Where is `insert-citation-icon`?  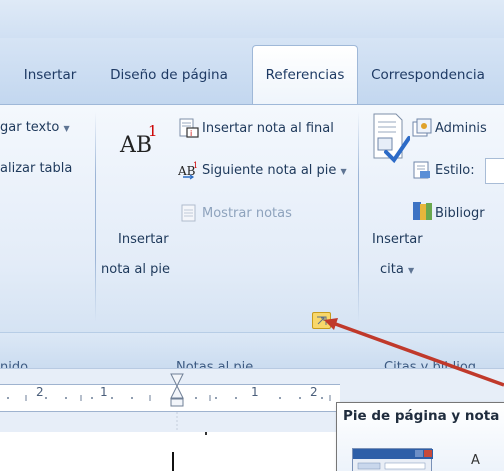 insert-citation-icon is located at coordinates (391, 138).